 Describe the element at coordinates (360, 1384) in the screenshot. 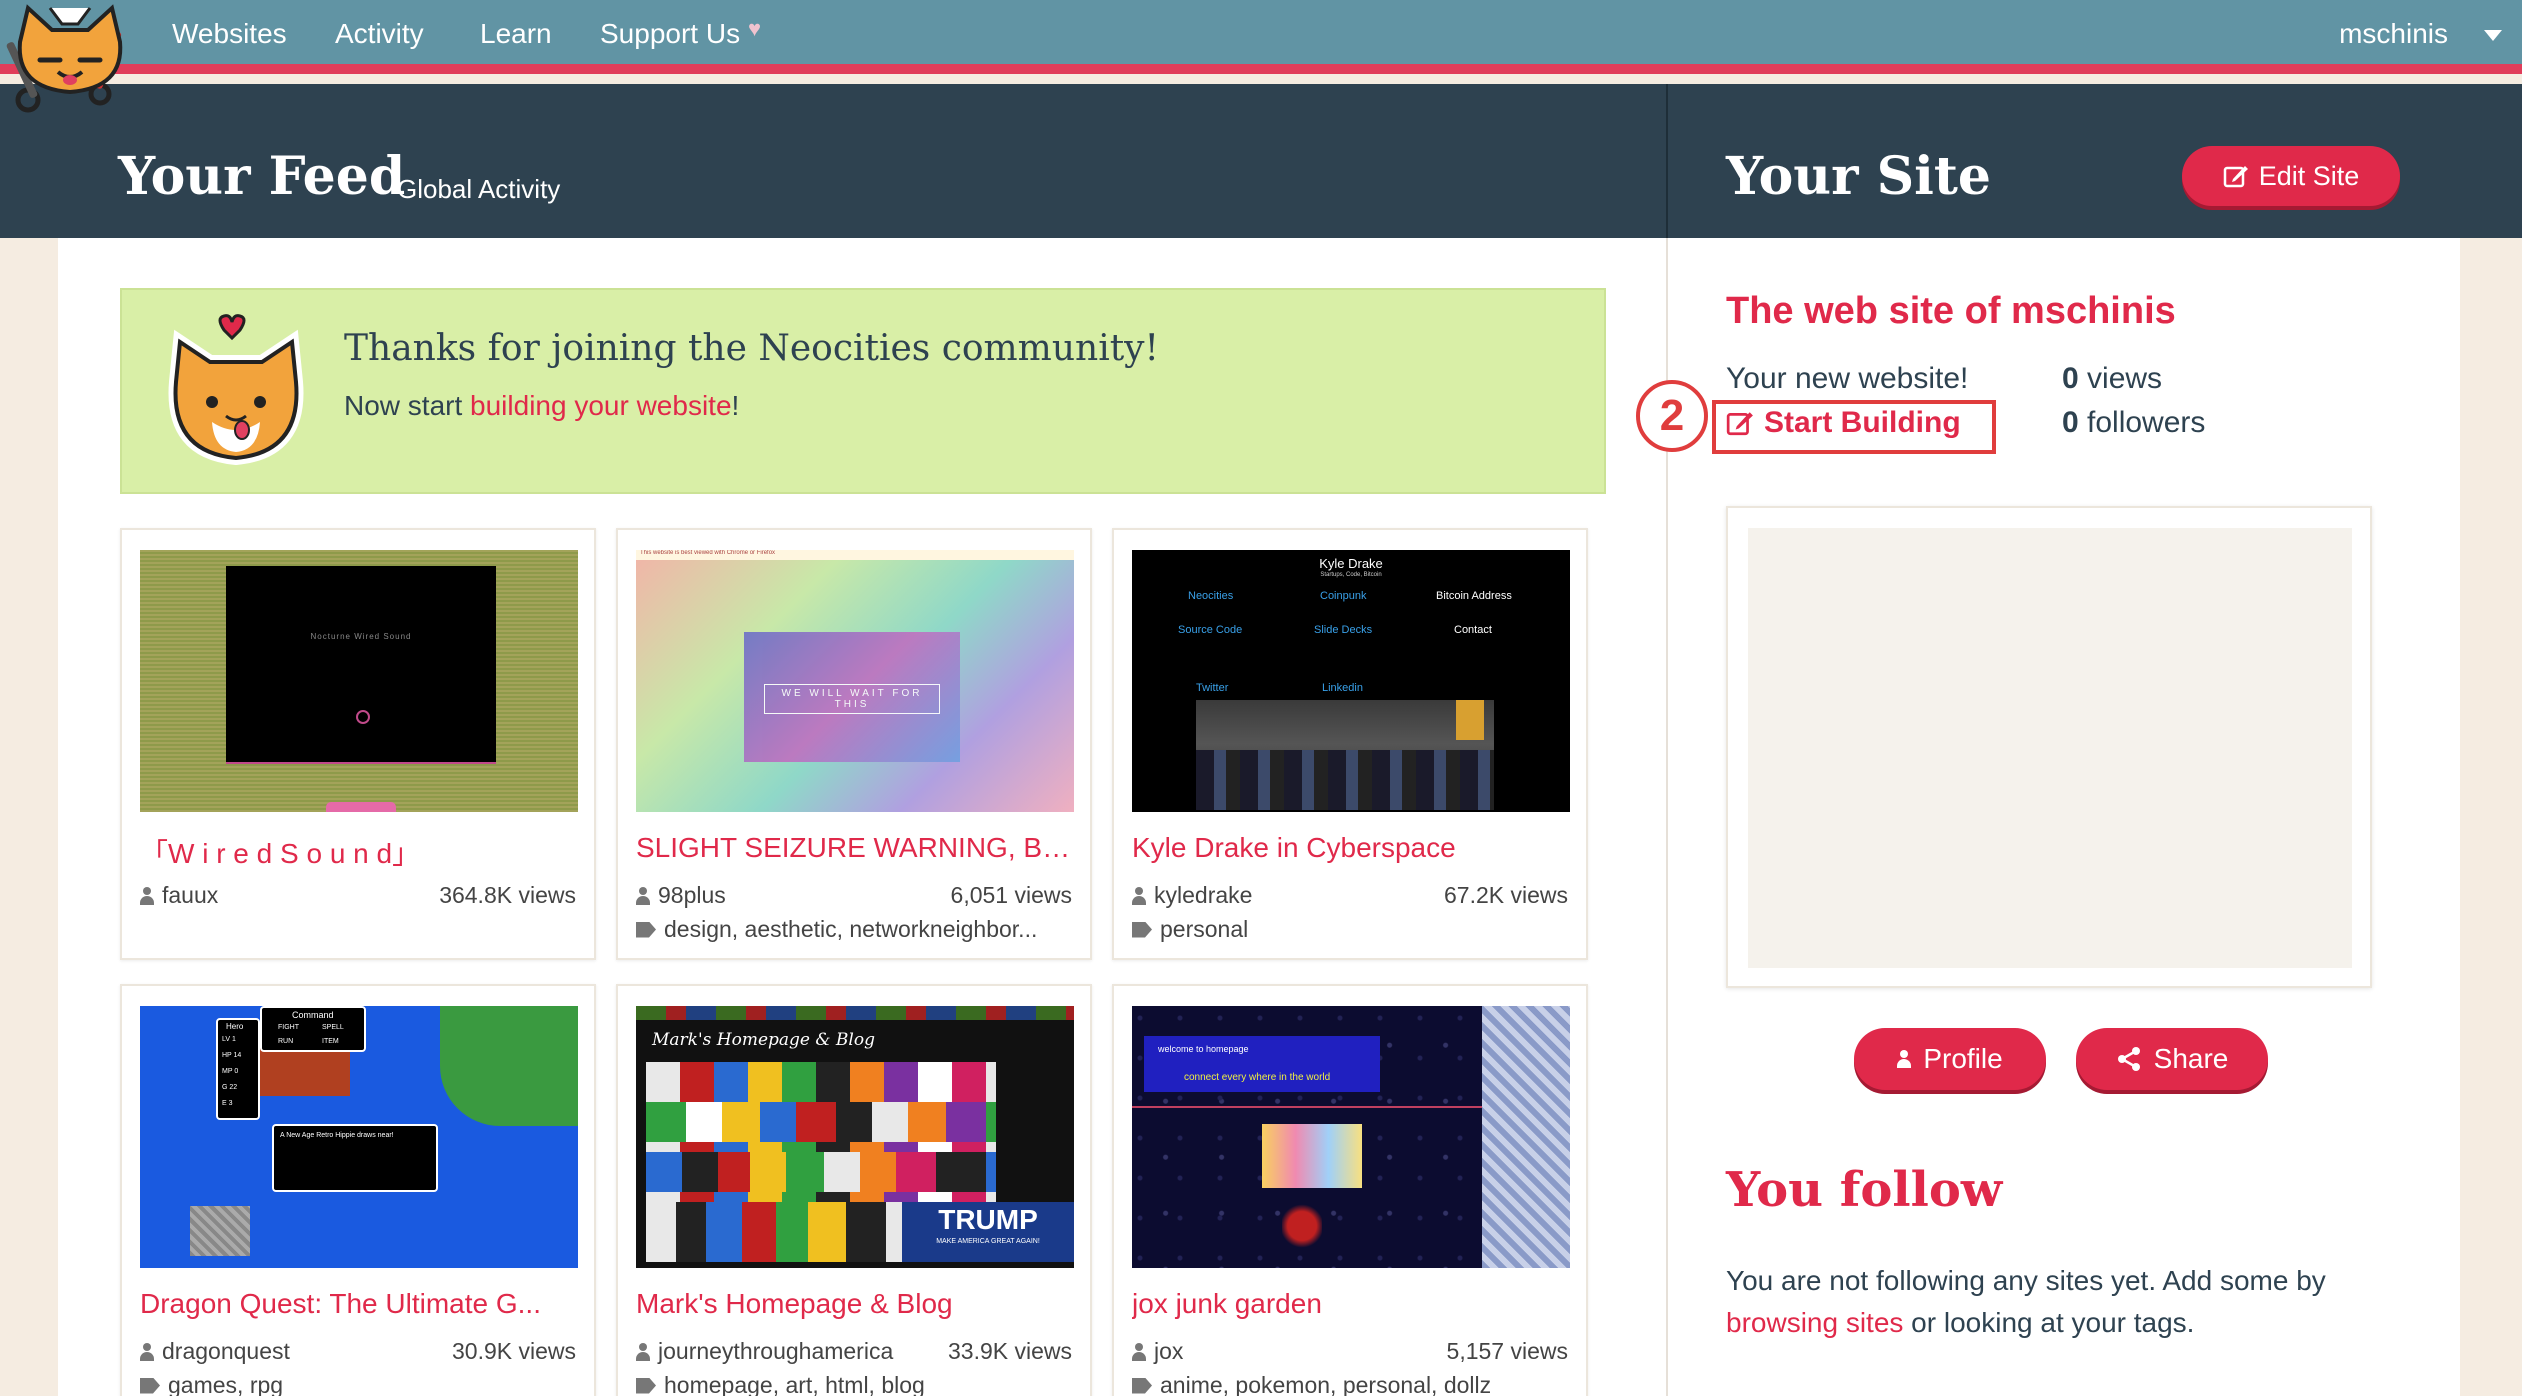

I see `site-card-tags: games, rpg` at that location.